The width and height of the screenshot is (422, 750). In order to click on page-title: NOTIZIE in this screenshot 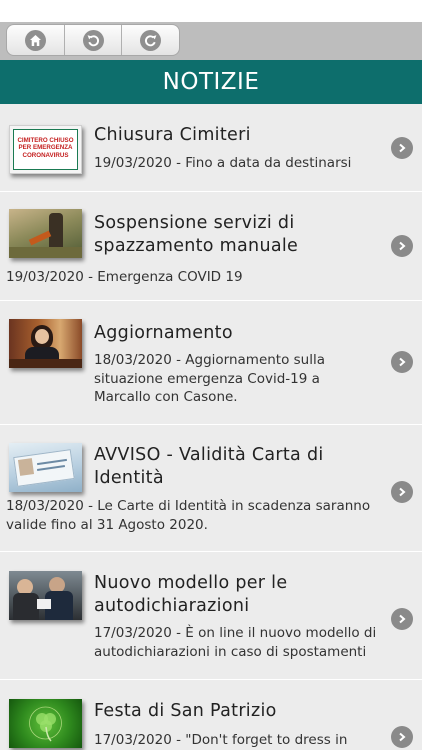, I will do `click(211, 82)`.